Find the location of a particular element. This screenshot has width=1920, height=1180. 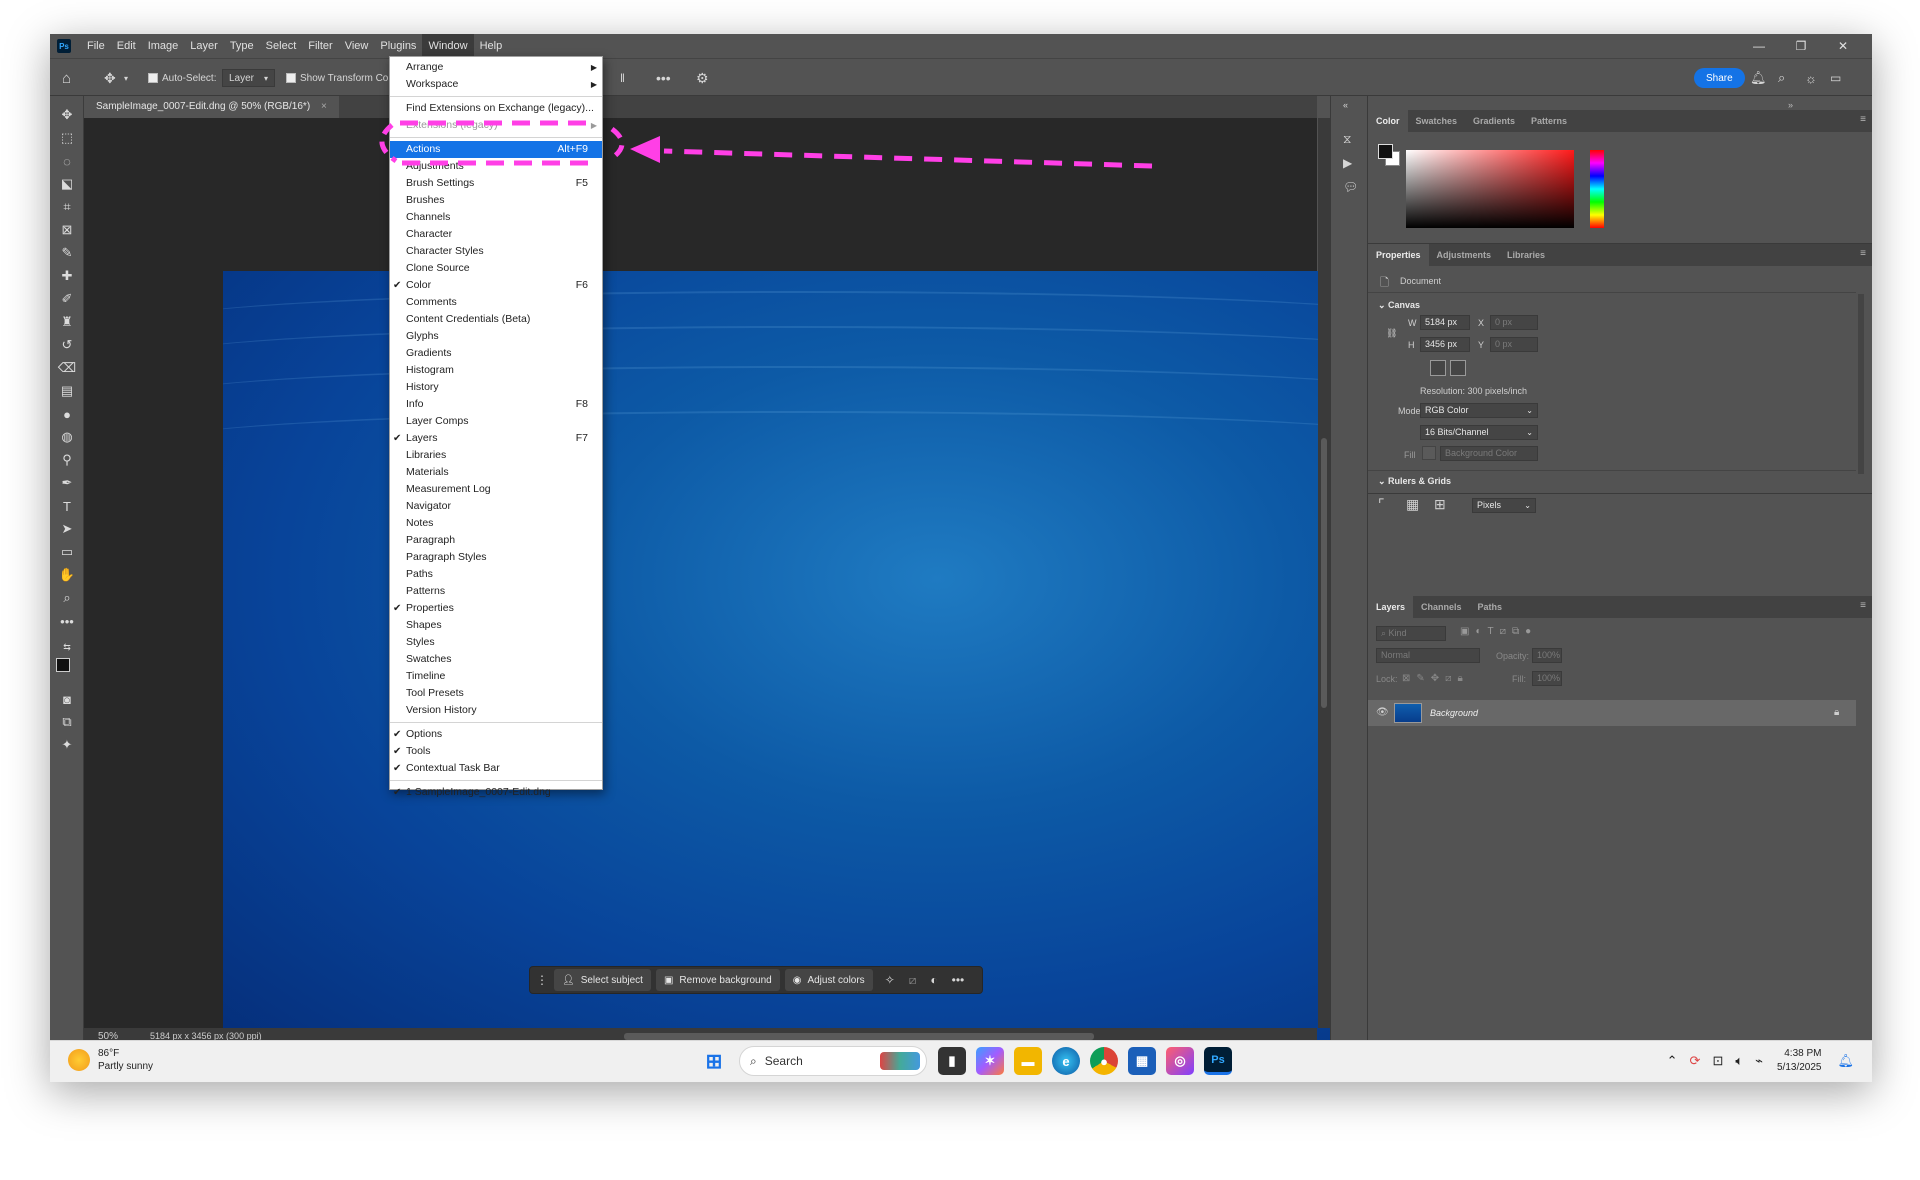

layer-filter-icons: ▣◐T⧄⧉● is located at coordinates (1498, 631).